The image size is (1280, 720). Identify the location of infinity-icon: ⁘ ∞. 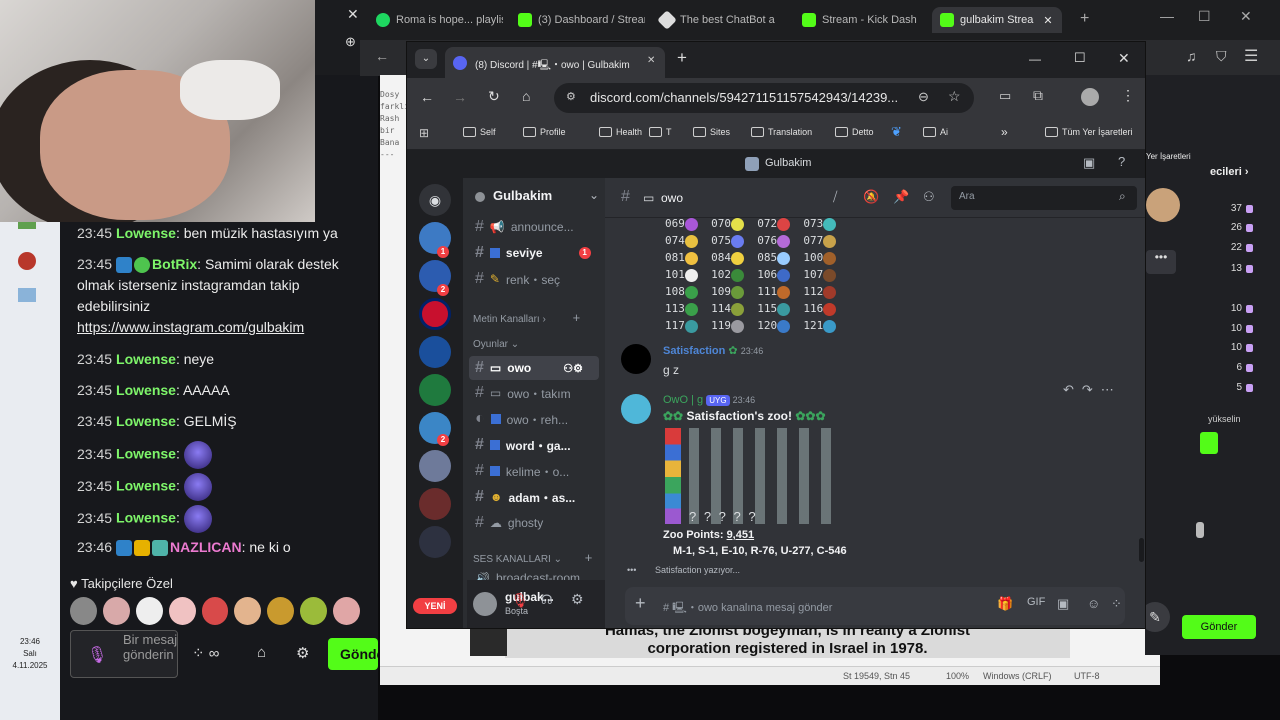
(205, 653).